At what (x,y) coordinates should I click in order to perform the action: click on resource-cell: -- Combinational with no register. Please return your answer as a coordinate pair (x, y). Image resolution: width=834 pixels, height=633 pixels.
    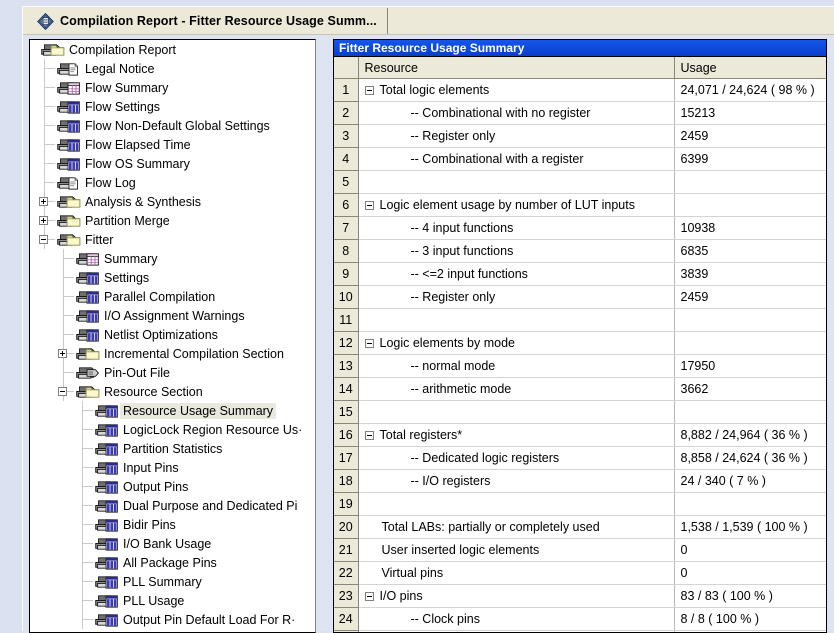
    Looking at the image, I should click on (516, 113).